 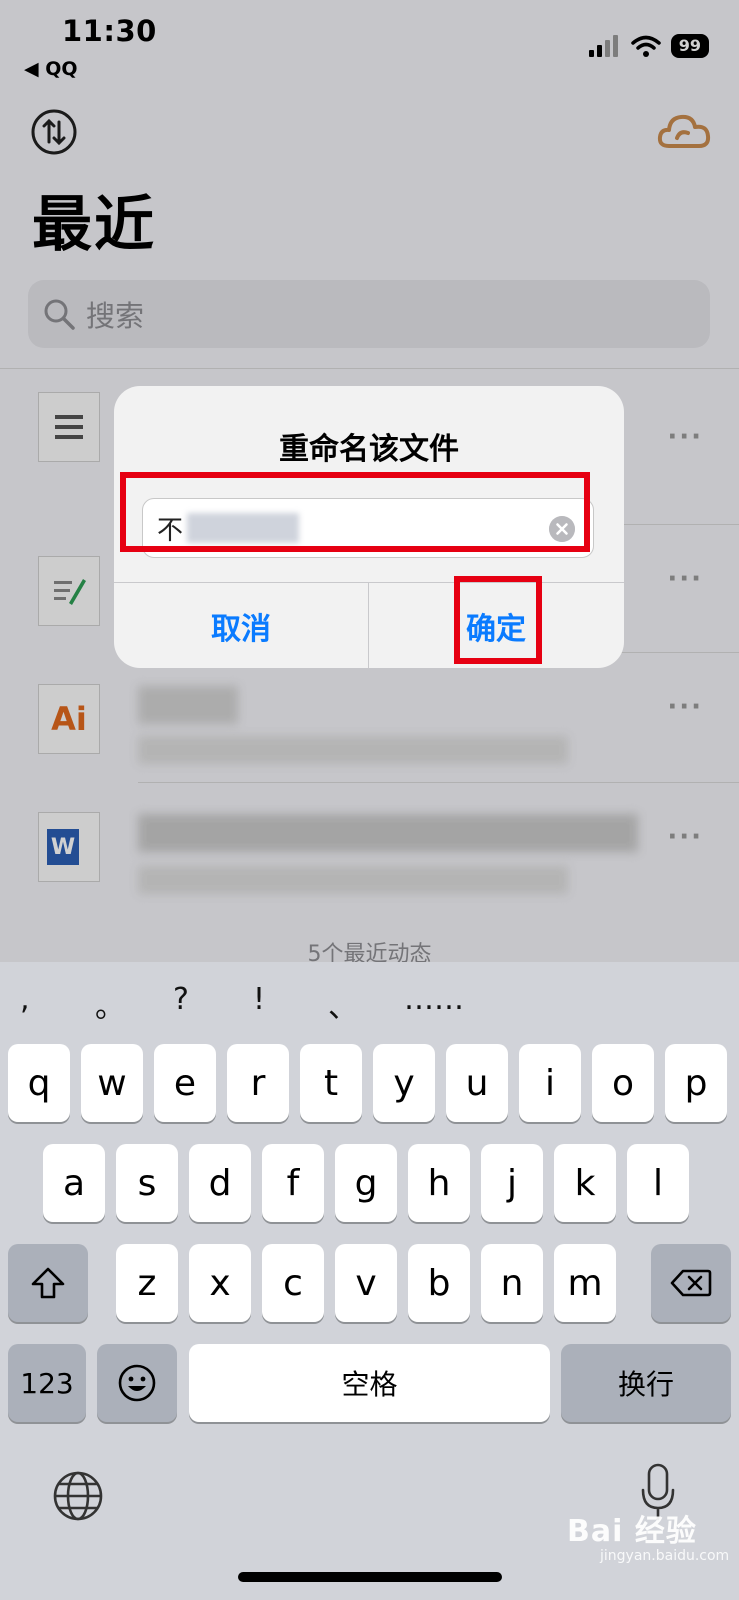 What do you see at coordinates (477, 1083) in the screenshot?
I see `key-u: u` at bounding box center [477, 1083].